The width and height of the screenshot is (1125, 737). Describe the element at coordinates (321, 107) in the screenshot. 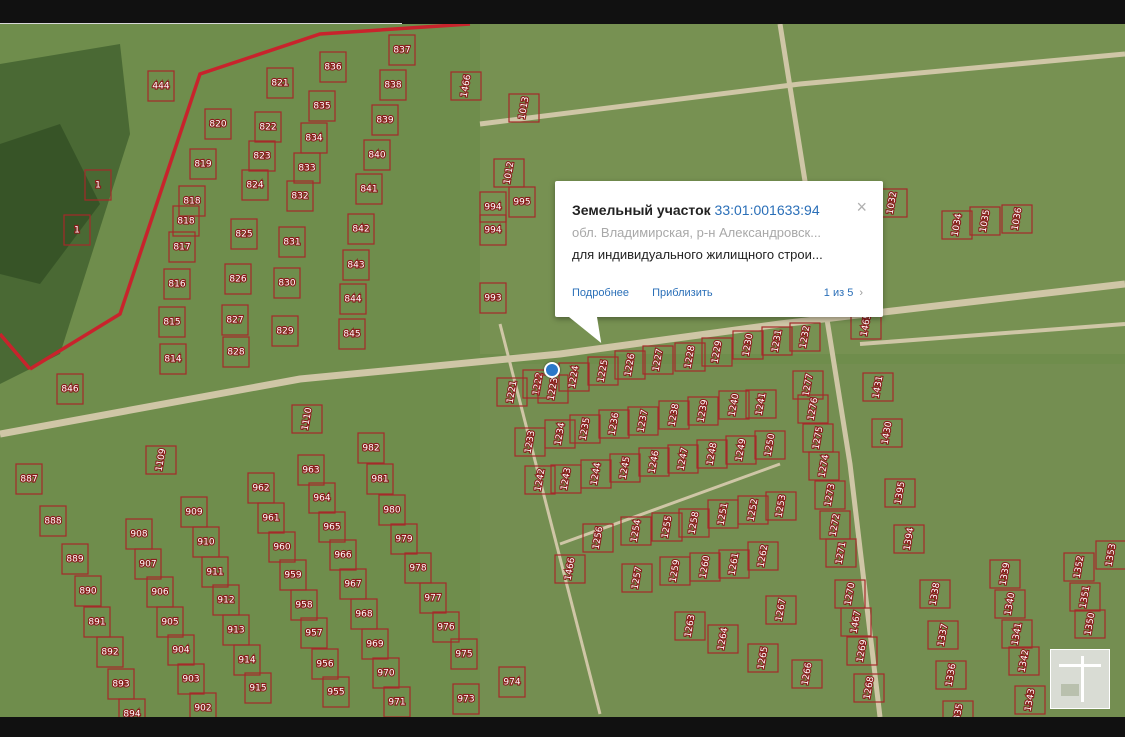

I see `plot-label: 835` at that location.